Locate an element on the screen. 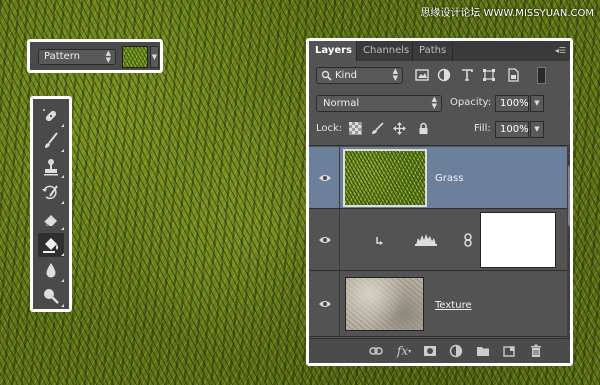 The image size is (600, 385). add-mask-icon is located at coordinates (430, 351).